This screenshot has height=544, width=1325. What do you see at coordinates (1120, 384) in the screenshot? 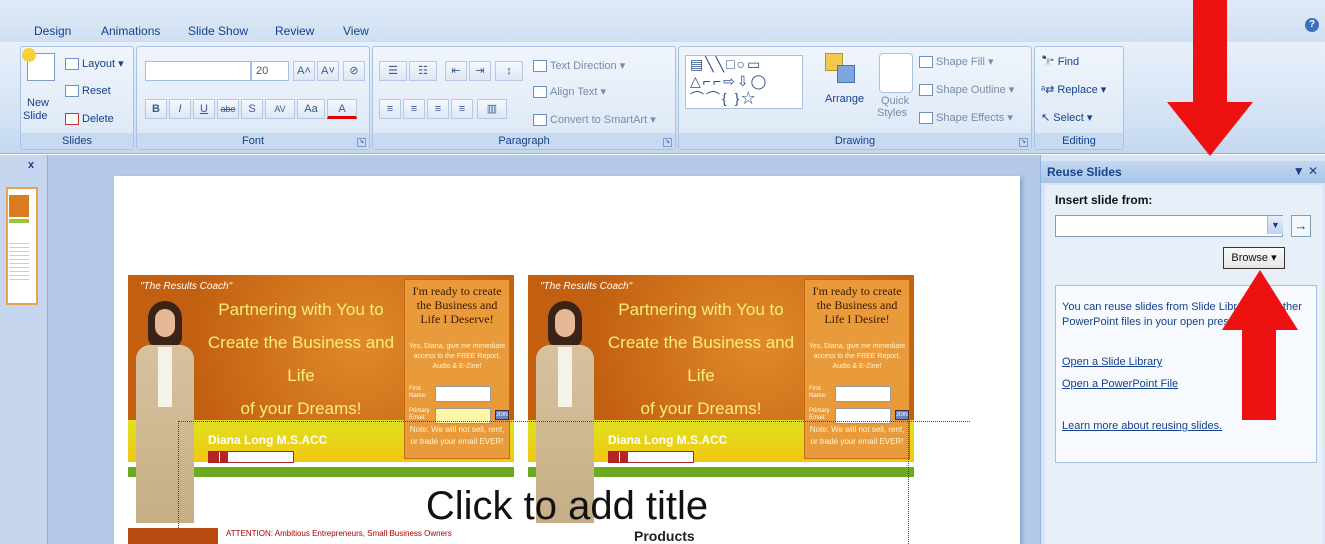
I see `open-powerpoint-file-link: Open a PowerPoint File` at bounding box center [1120, 384].